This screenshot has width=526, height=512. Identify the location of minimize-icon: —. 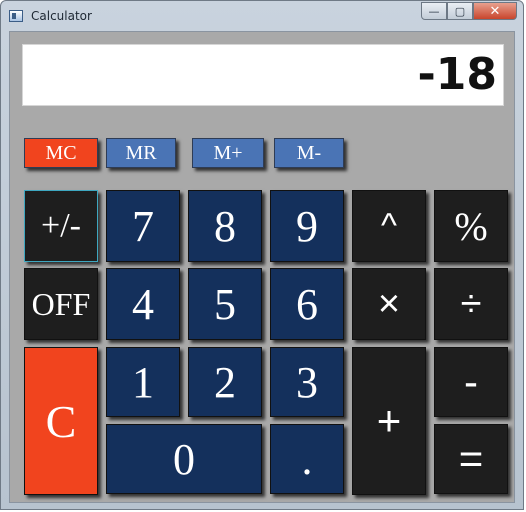
(434, 11).